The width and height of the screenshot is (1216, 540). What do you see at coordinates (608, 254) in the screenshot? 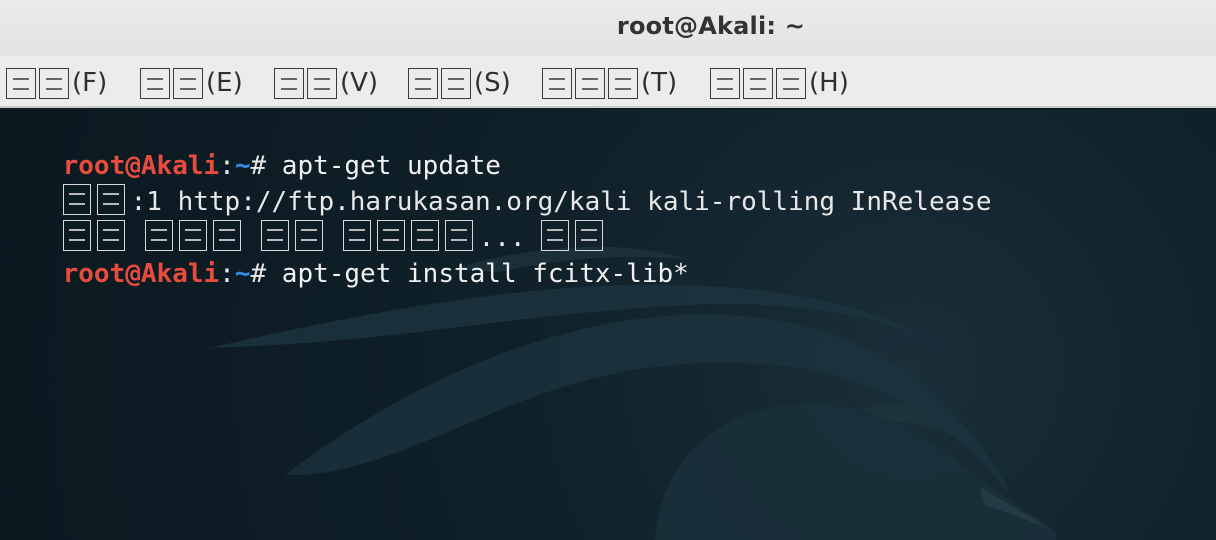
I see `terminal-line-4: root@Akali:~# apt-get install fcitx-lib*` at bounding box center [608, 254].